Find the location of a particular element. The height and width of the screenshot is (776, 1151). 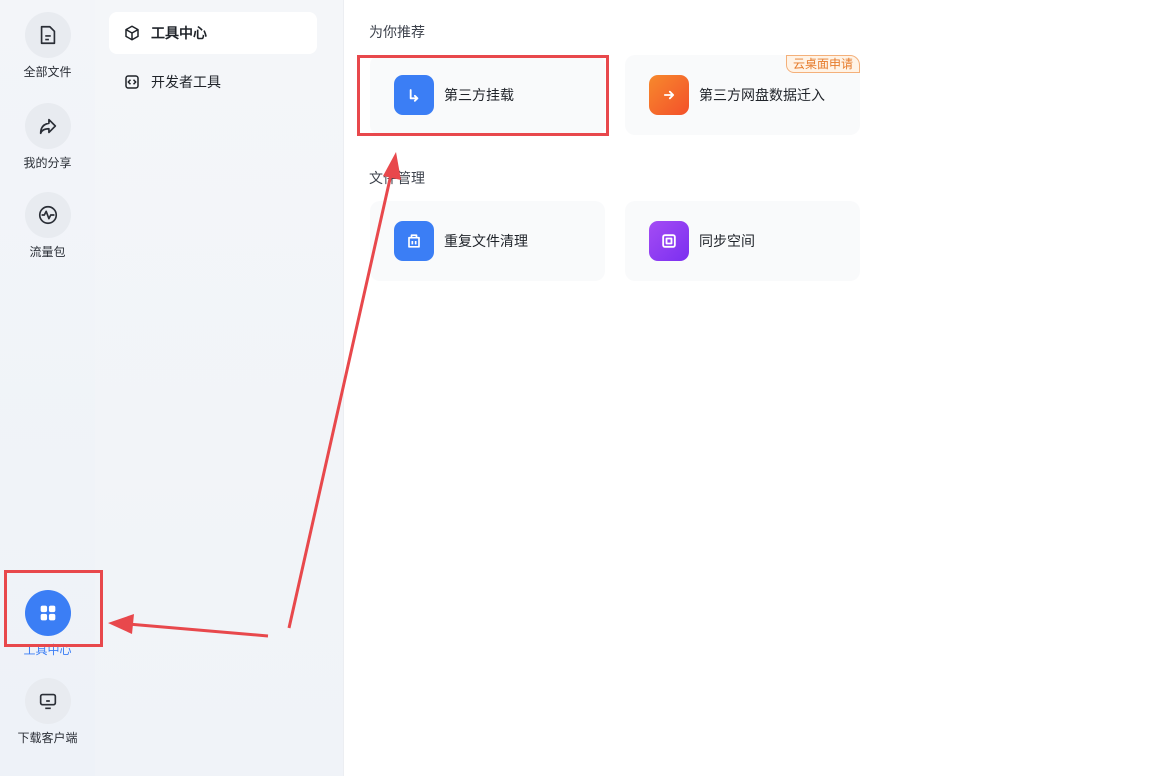

subnav-item-label: 工具中心 is located at coordinates (179, 34).